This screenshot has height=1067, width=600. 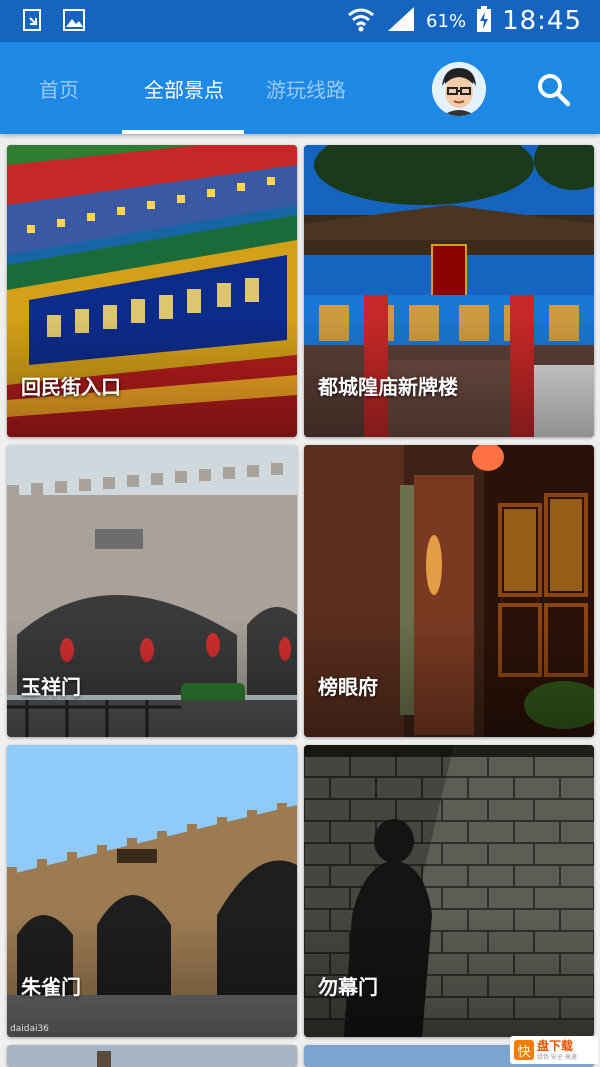 What do you see at coordinates (361, 21) in the screenshot?
I see `wifi-icon` at bounding box center [361, 21].